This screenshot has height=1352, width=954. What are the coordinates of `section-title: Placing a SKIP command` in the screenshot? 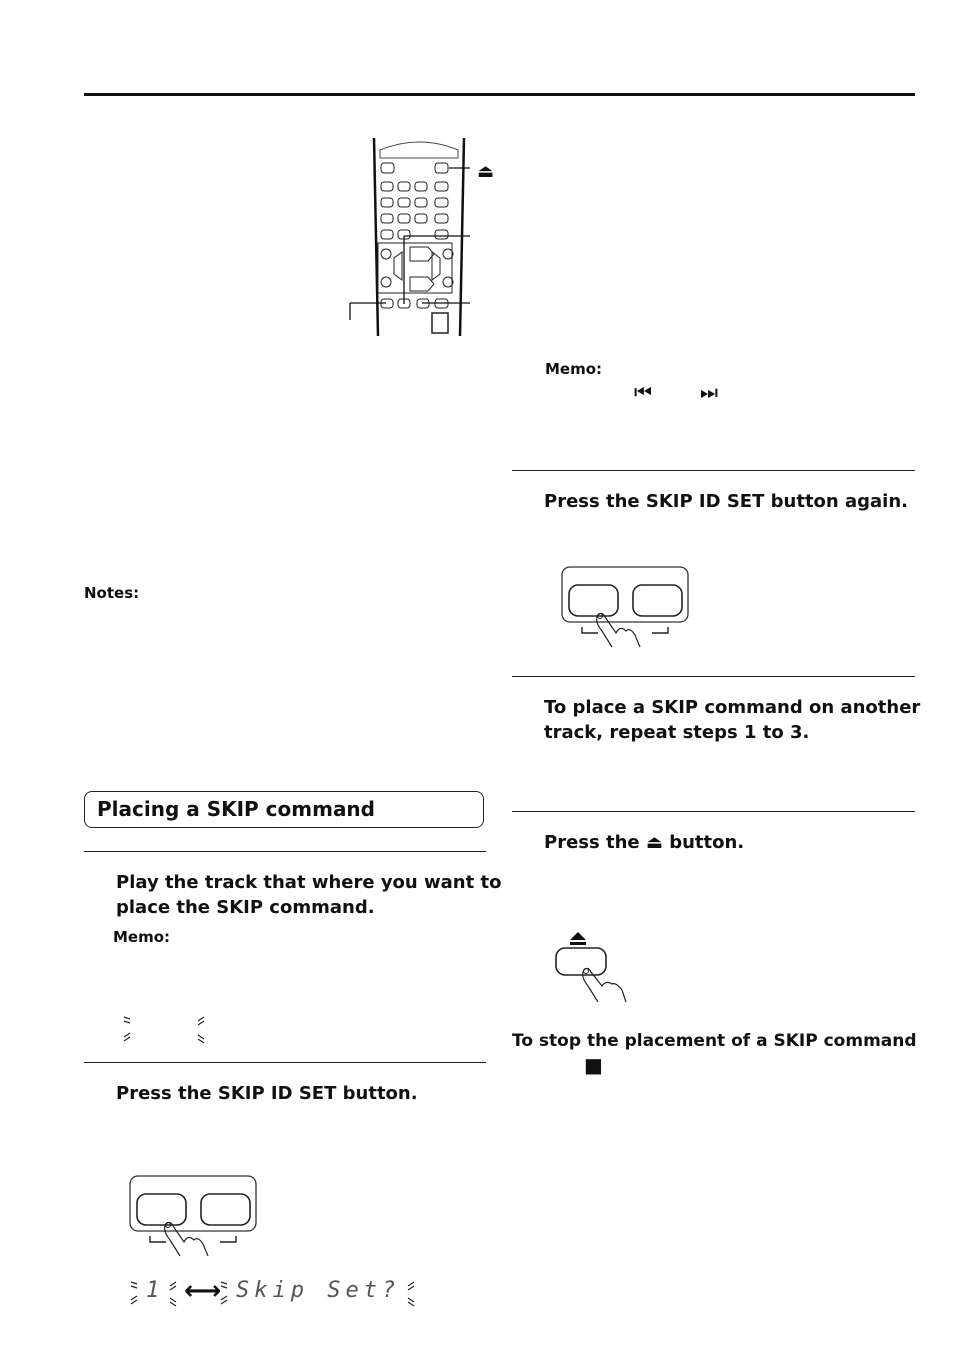 It's located at (236, 809).